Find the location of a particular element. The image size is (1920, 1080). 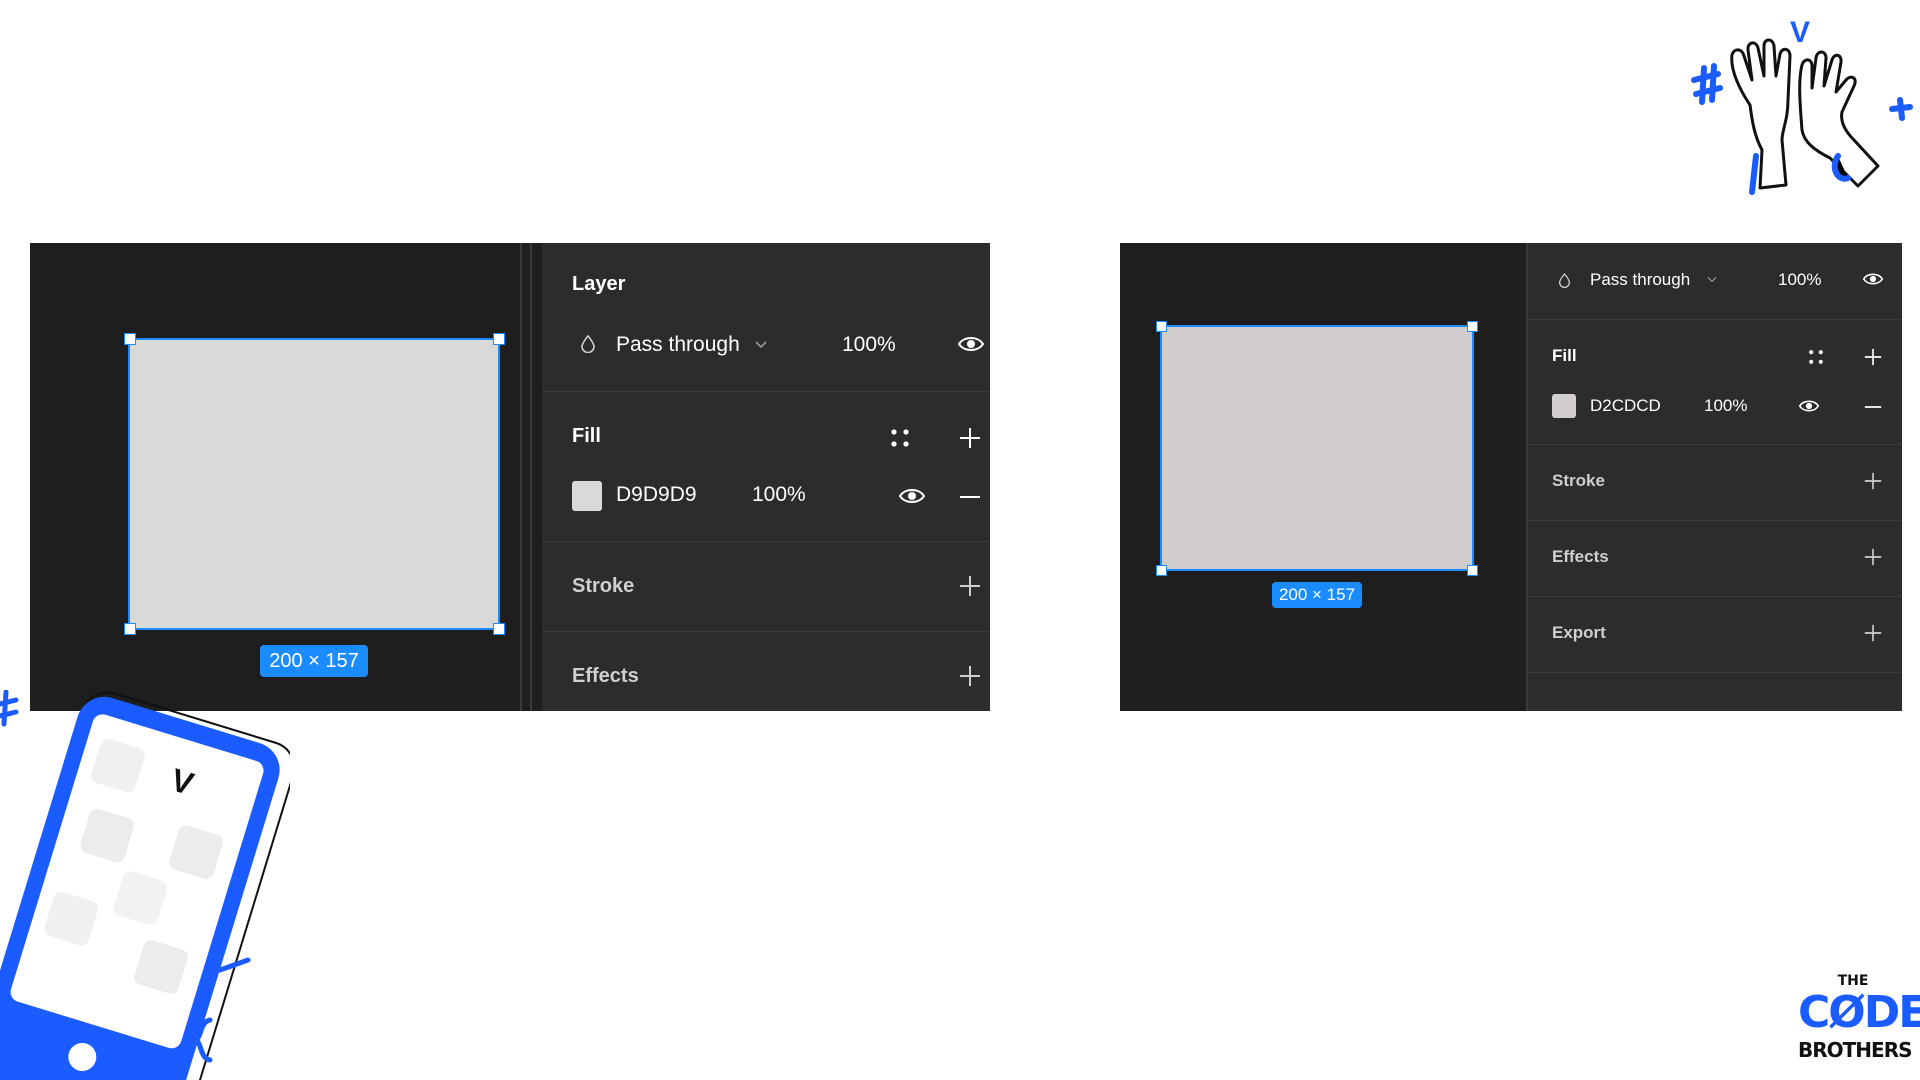

high-five-hands-illustration: V is located at coordinates (1805, 105).